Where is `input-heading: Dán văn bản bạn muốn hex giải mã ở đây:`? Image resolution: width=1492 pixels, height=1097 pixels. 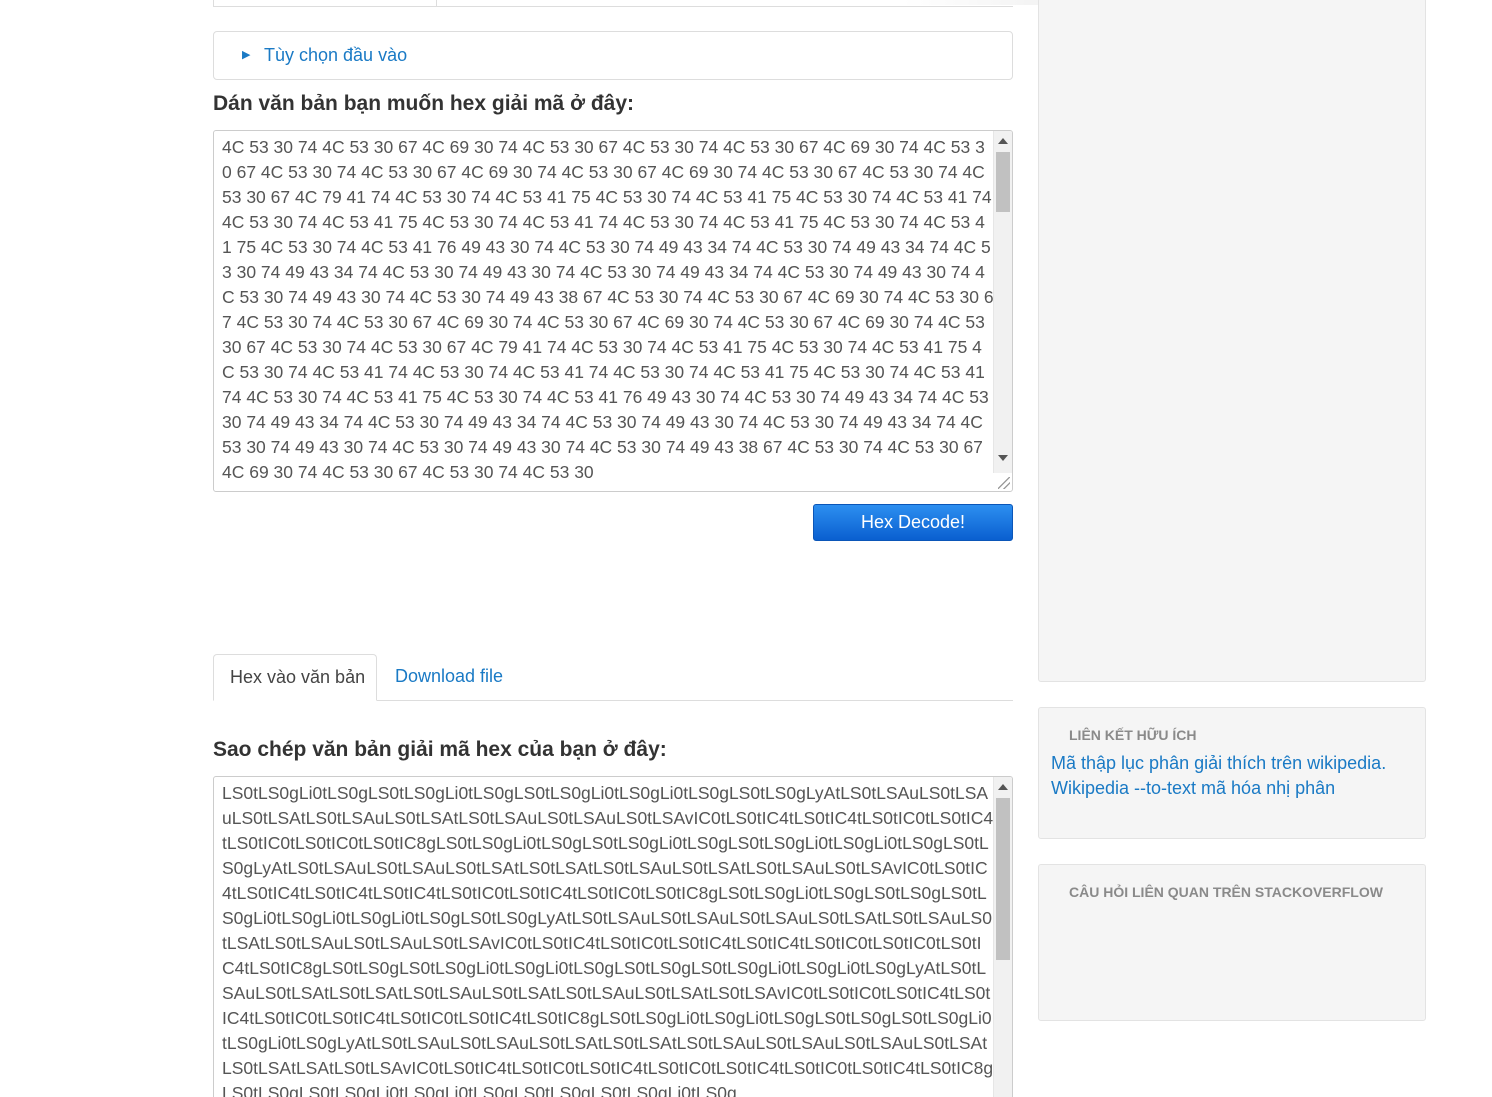 input-heading: Dán văn bản bạn muốn hex giải mã ở đây: is located at coordinates (424, 103).